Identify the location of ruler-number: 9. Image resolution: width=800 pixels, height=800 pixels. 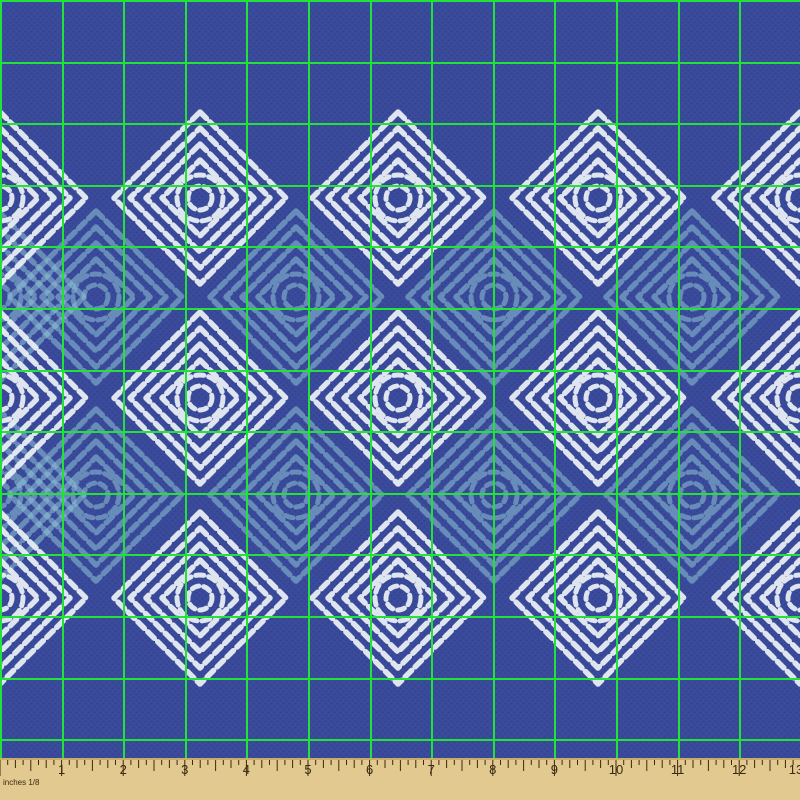
(554, 769).